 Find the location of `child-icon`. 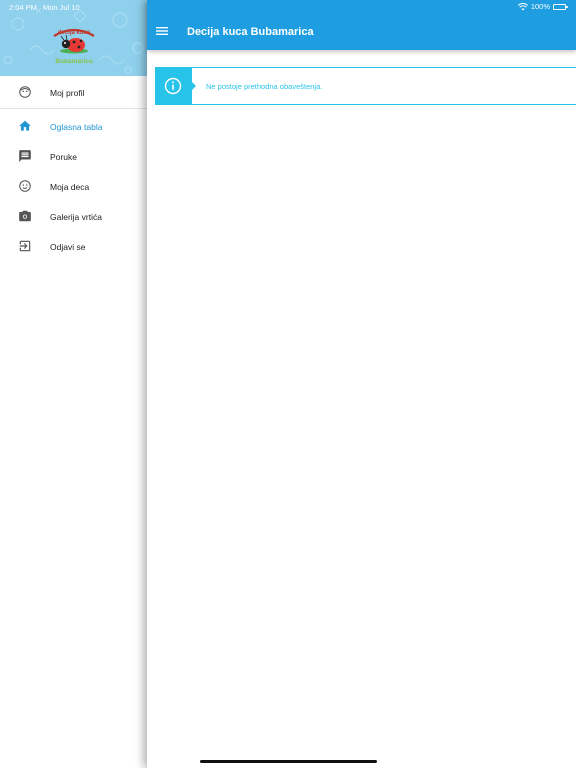

child-icon is located at coordinates (25, 186).